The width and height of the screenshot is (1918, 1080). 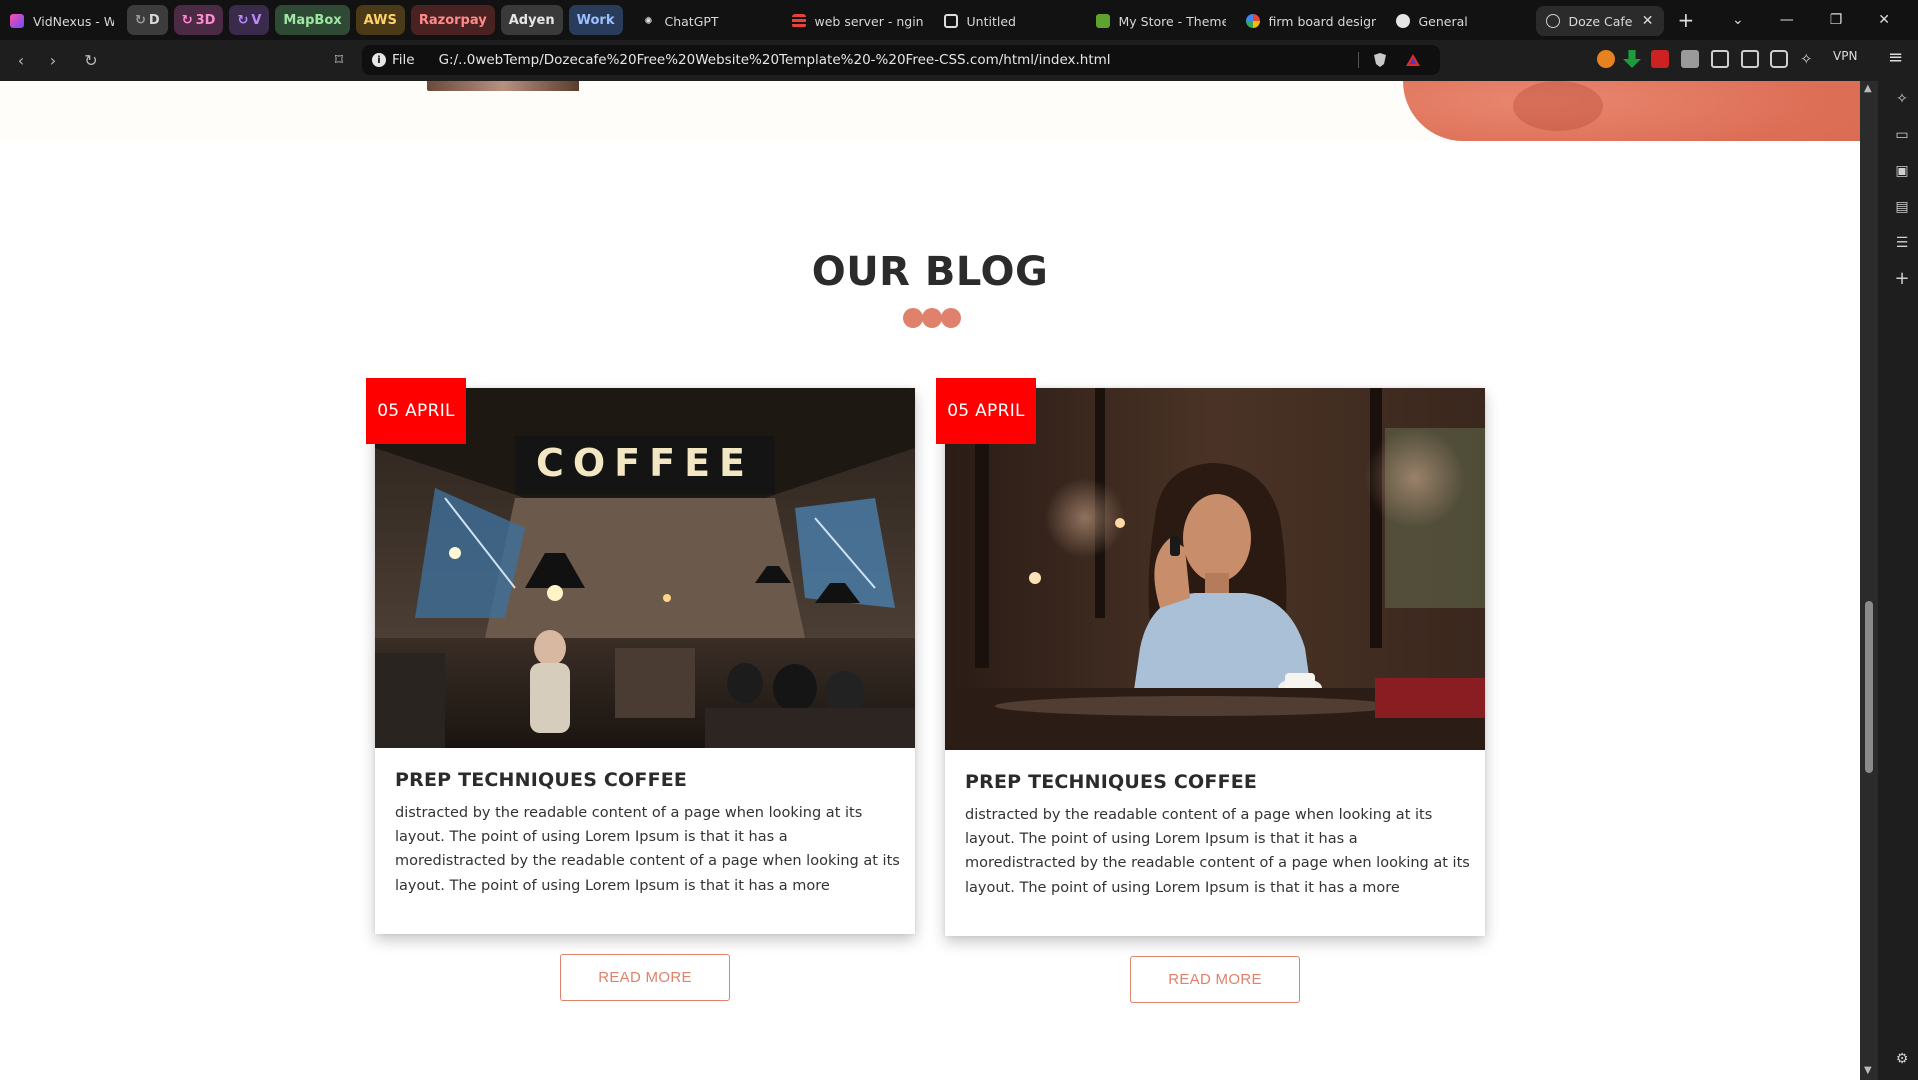 I want to click on github-icon, so click(x=1402, y=21).